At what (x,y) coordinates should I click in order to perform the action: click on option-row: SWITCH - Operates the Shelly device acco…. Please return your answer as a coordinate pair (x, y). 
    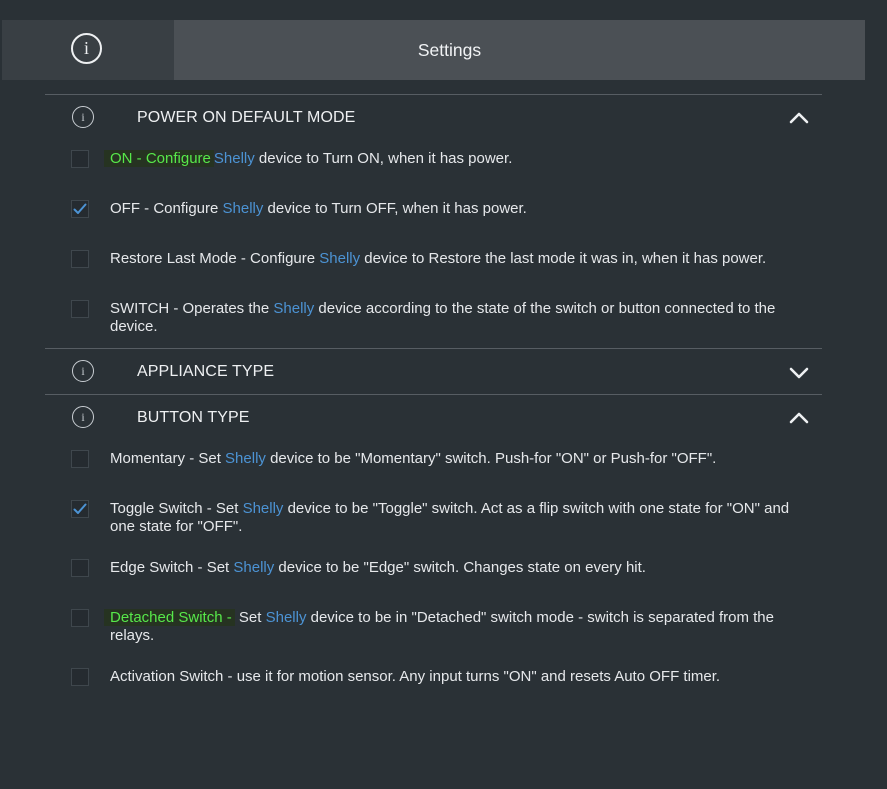
    Looking at the image, I should click on (433, 316).